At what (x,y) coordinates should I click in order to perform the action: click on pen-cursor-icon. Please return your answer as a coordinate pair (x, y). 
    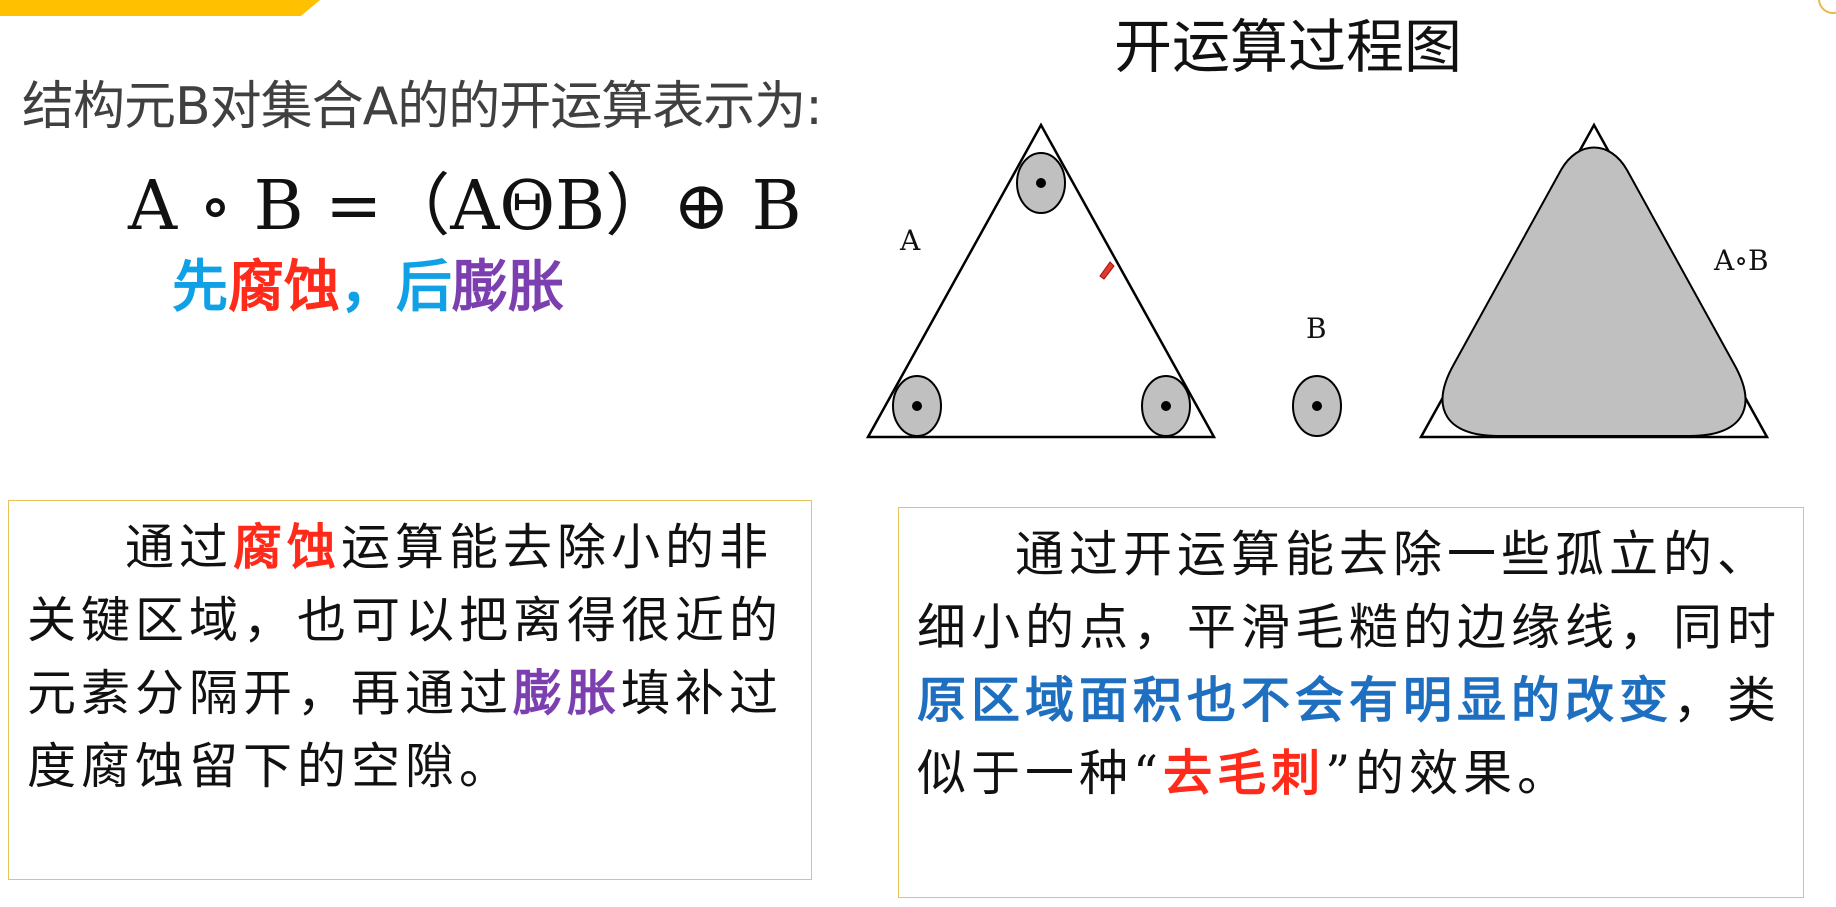
    Looking at the image, I should click on (1107, 270).